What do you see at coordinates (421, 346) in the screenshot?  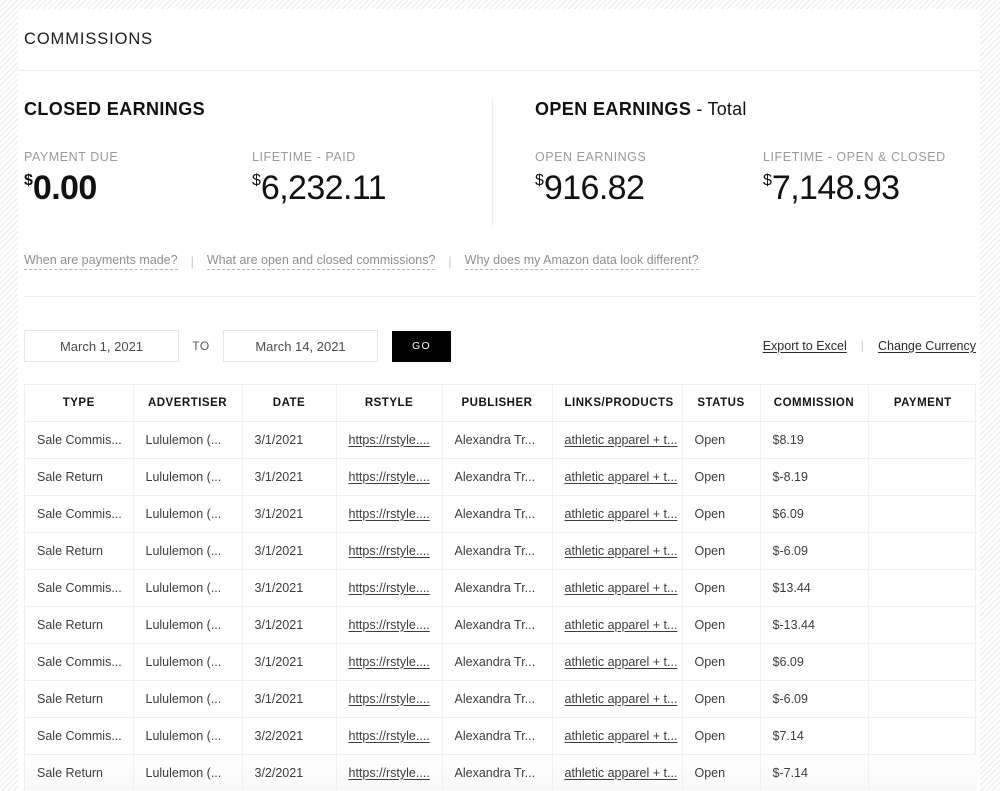 I see `go-button: GO` at bounding box center [421, 346].